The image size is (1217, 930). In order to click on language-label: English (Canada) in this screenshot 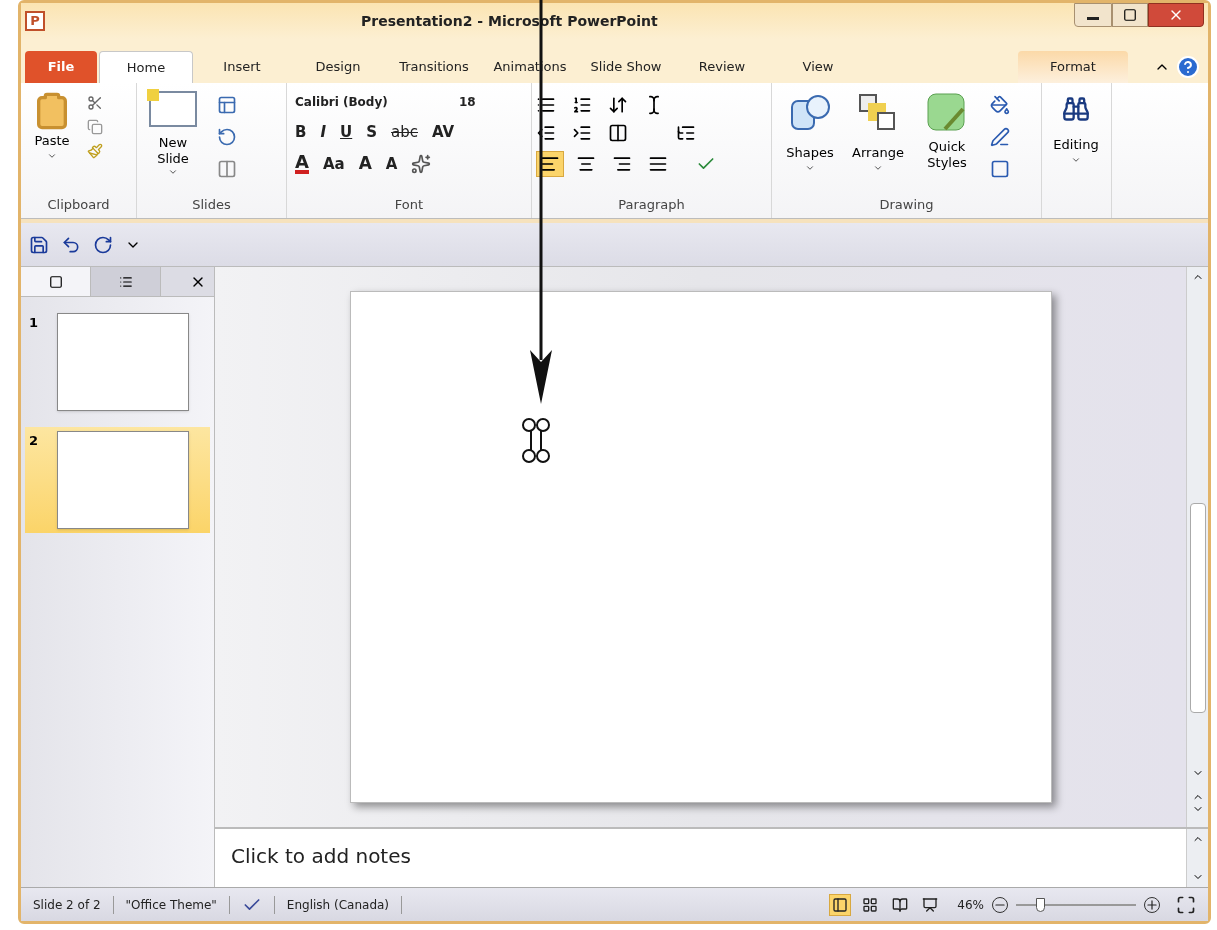, I will do `click(338, 904)`.